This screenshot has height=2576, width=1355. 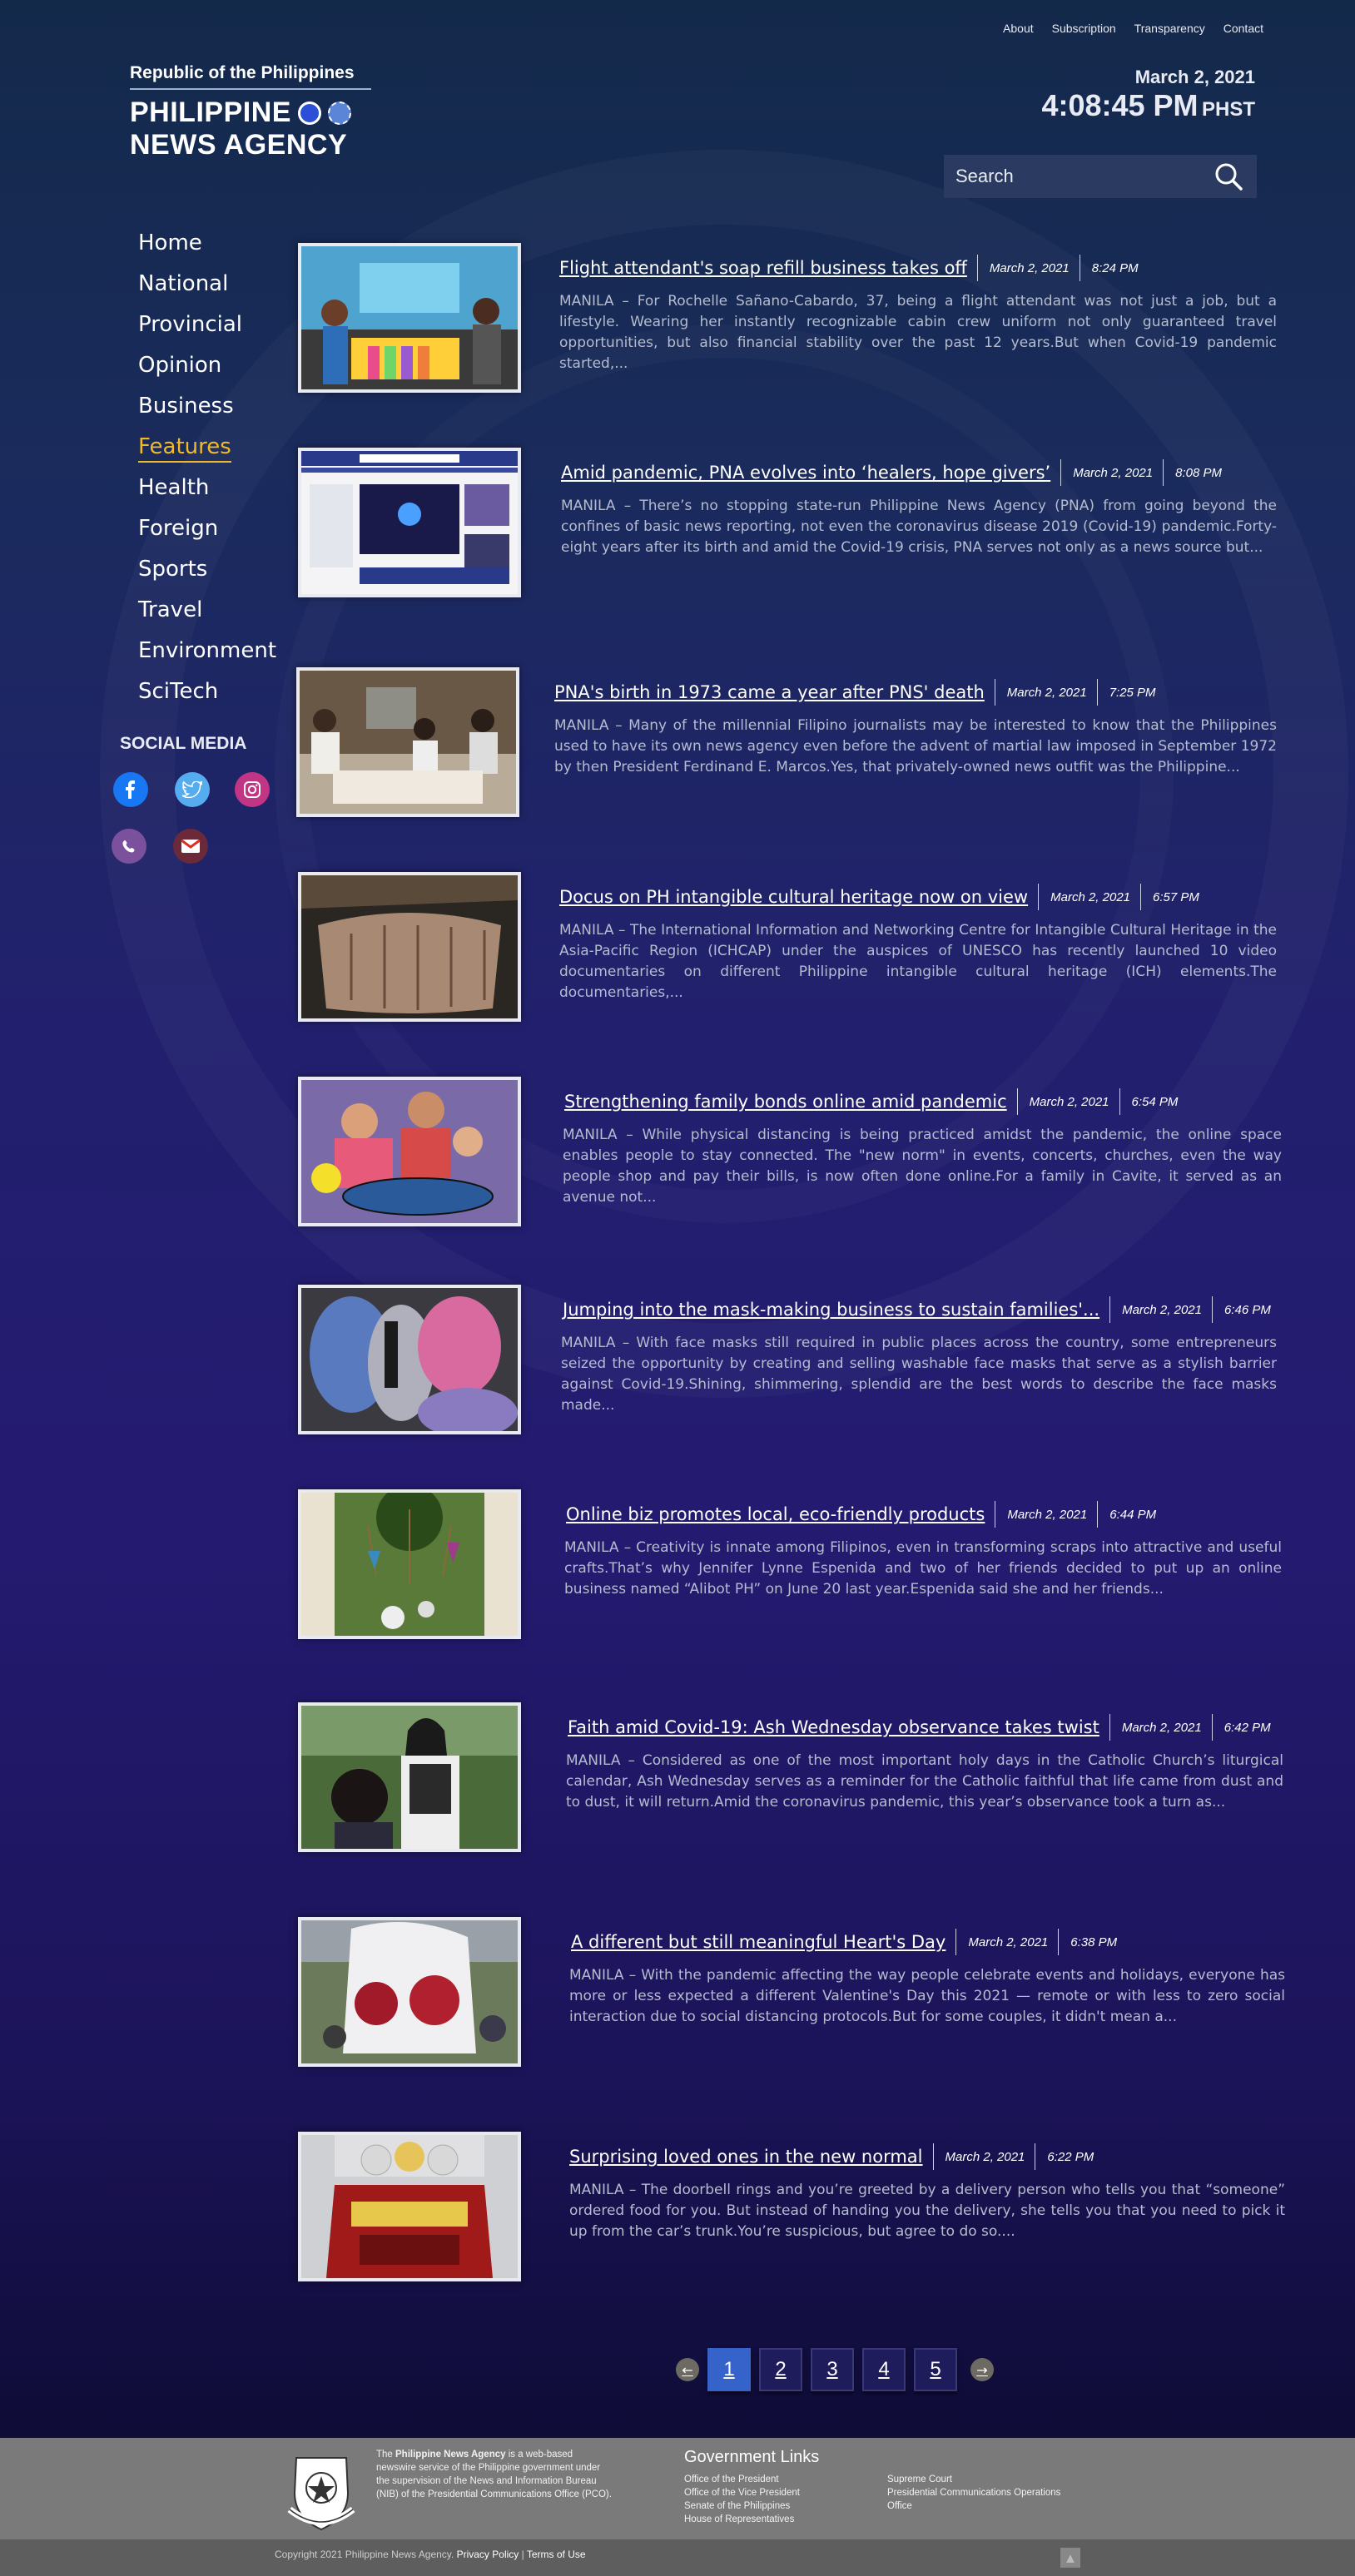 What do you see at coordinates (213, 695) in the screenshot?
I see `sidebar-item-scitech: SciTech` at bounding box center [213, 695].